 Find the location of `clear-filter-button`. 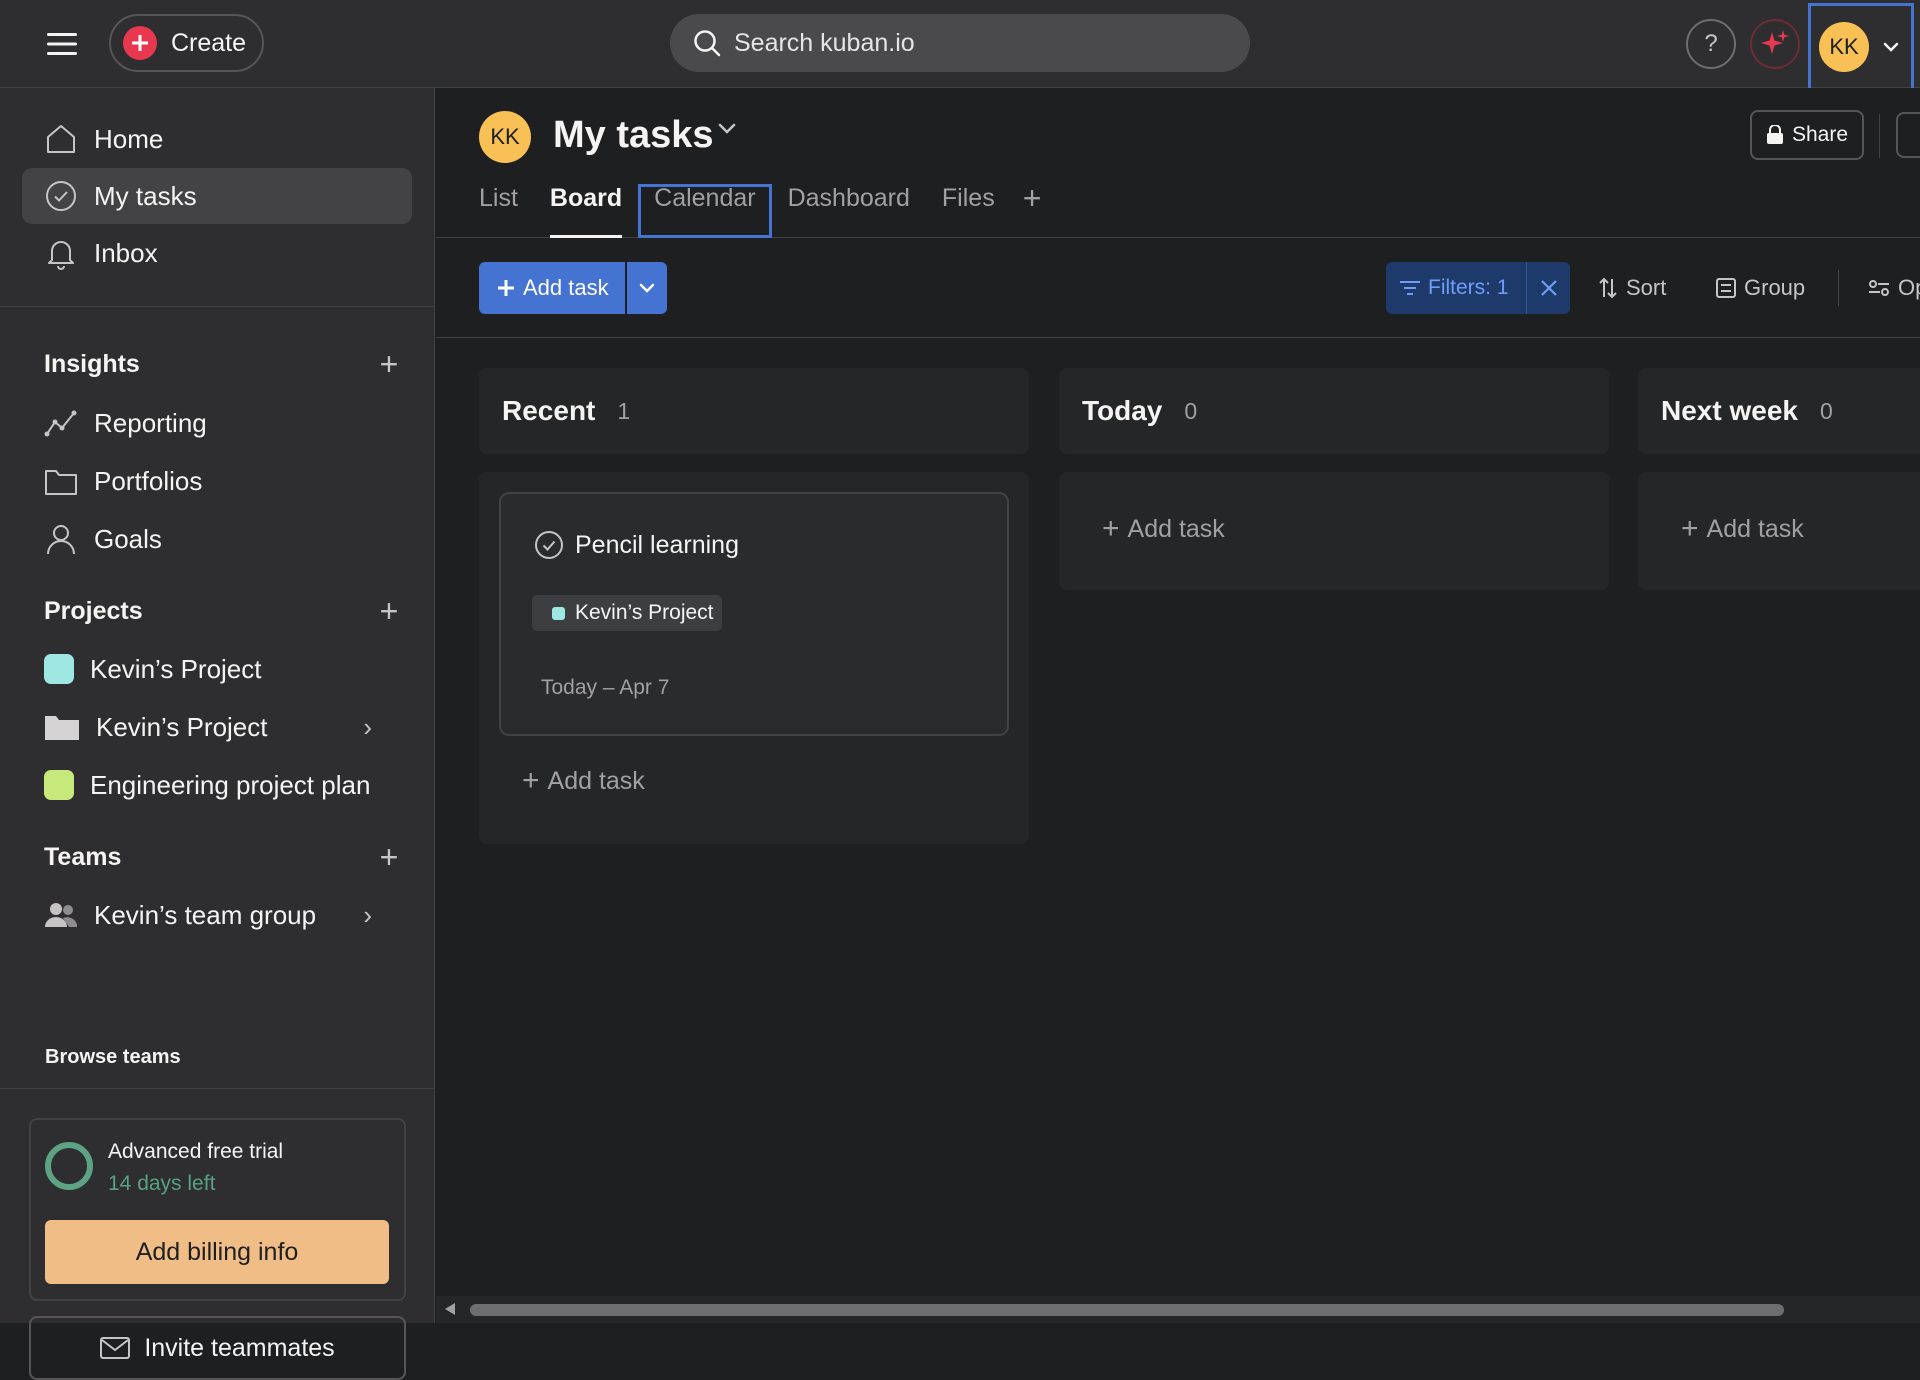

clear-filter-button is located at coordinates (1548, 288).